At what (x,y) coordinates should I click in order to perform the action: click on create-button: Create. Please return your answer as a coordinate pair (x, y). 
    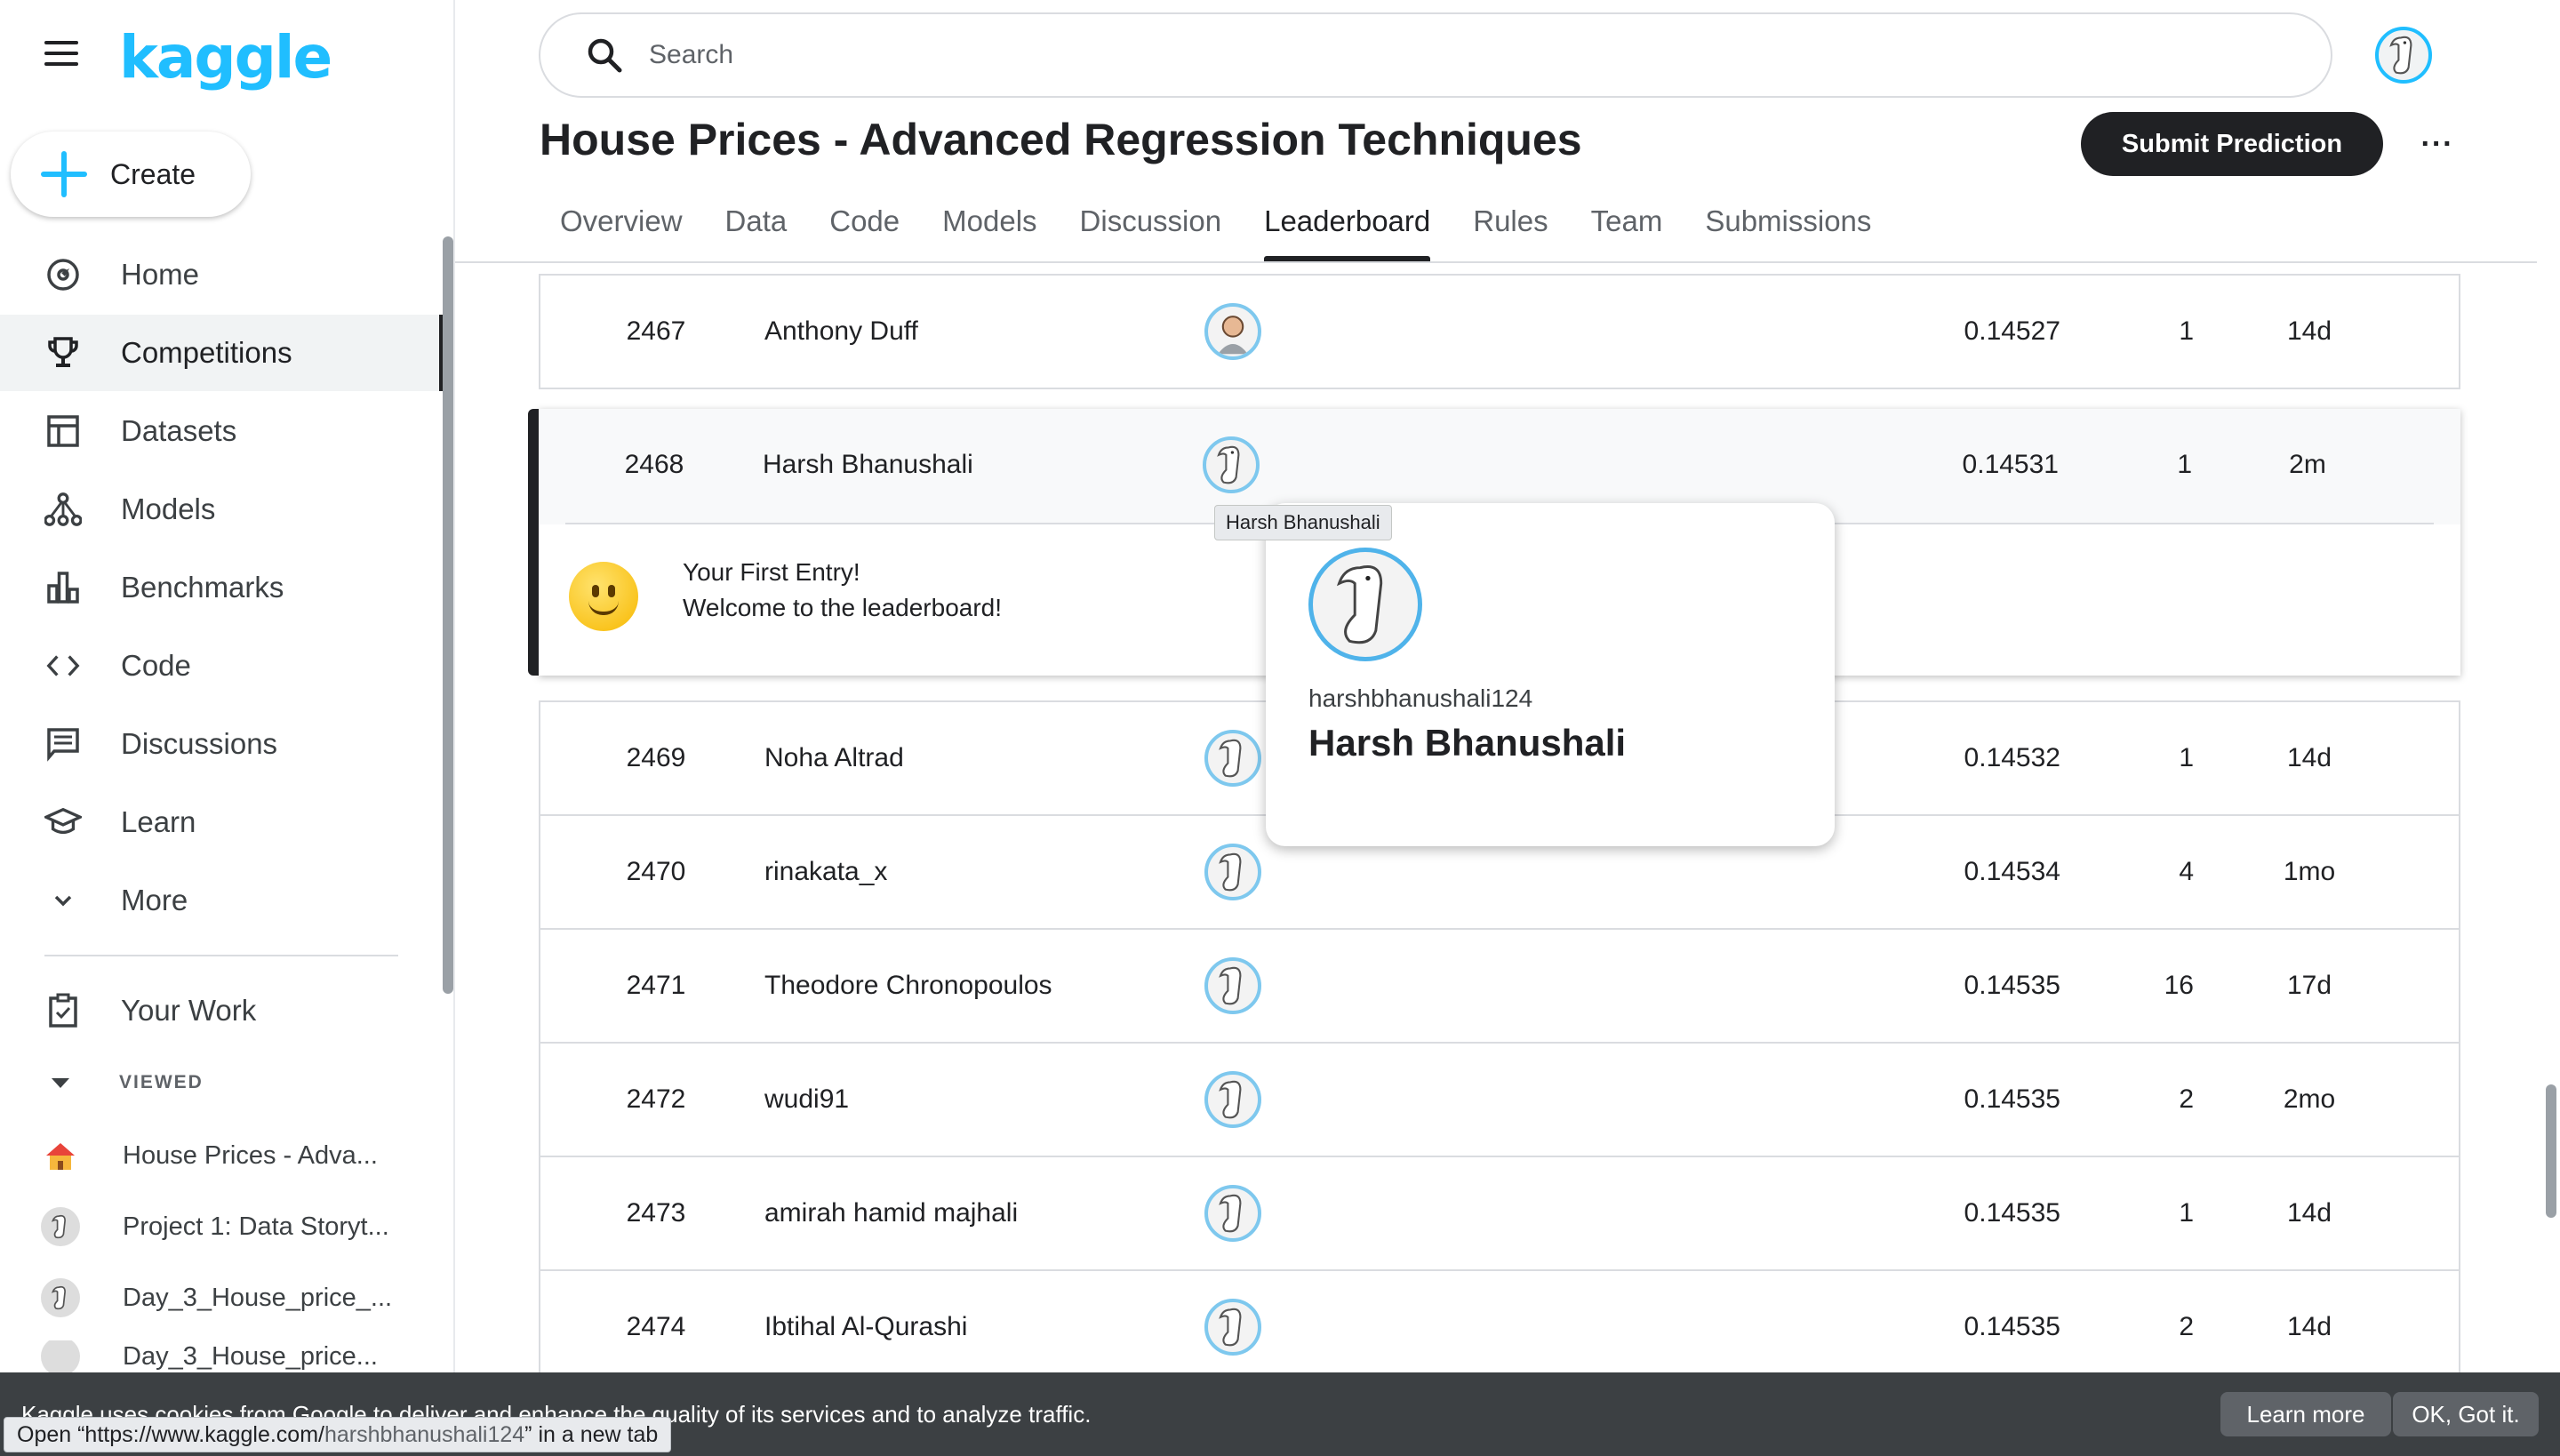
    Looking at the image, I should click on (131, 174).